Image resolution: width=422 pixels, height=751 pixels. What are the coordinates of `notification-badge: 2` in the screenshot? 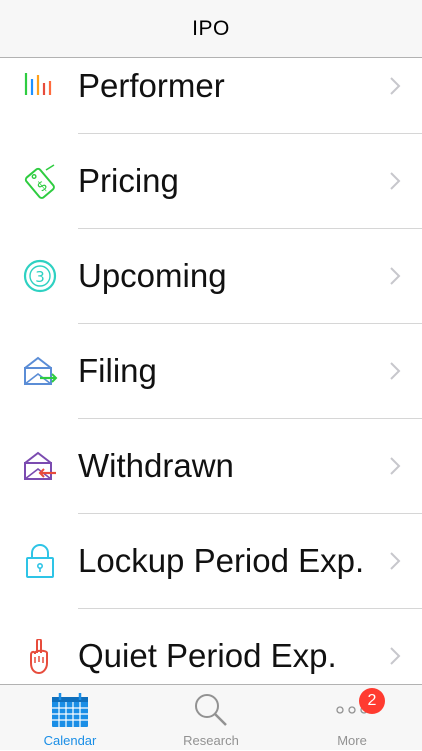 It's located at (372, 701).